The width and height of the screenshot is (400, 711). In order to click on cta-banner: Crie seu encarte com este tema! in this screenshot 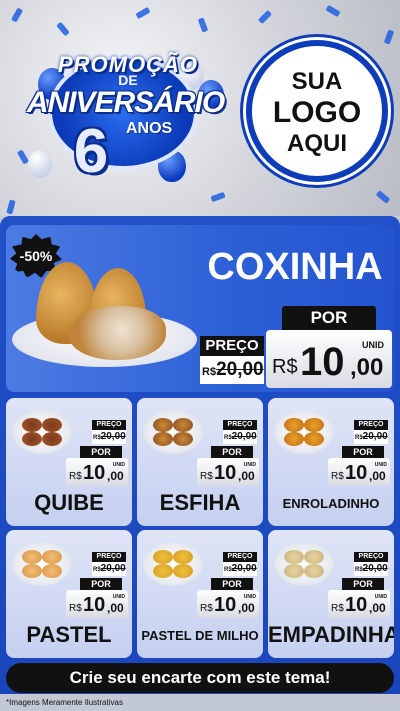, I will do `click(200, 678)`.